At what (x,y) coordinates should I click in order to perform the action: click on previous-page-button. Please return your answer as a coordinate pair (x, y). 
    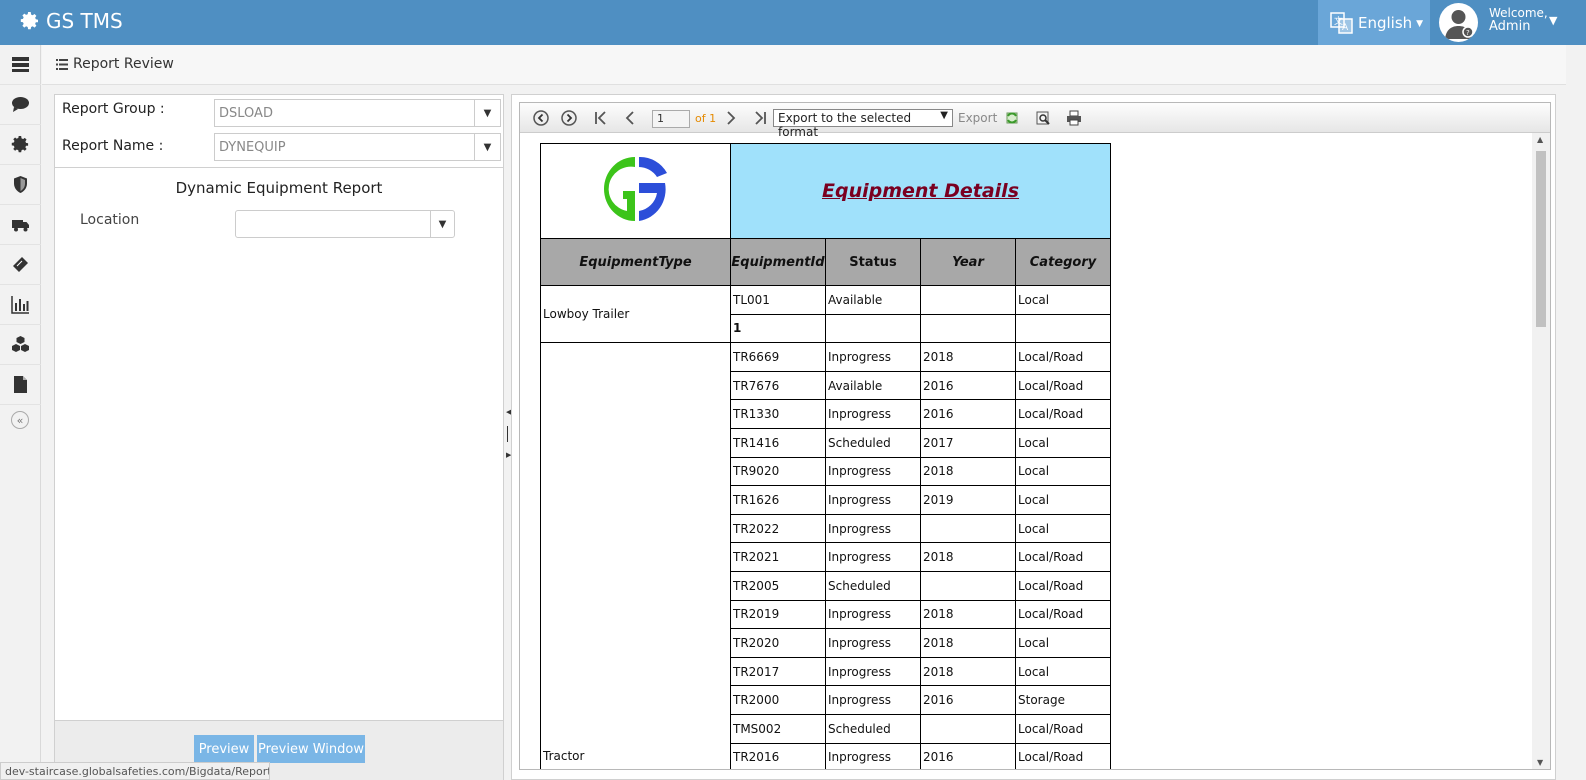
    Looking at the image, I should click on (630, 118).